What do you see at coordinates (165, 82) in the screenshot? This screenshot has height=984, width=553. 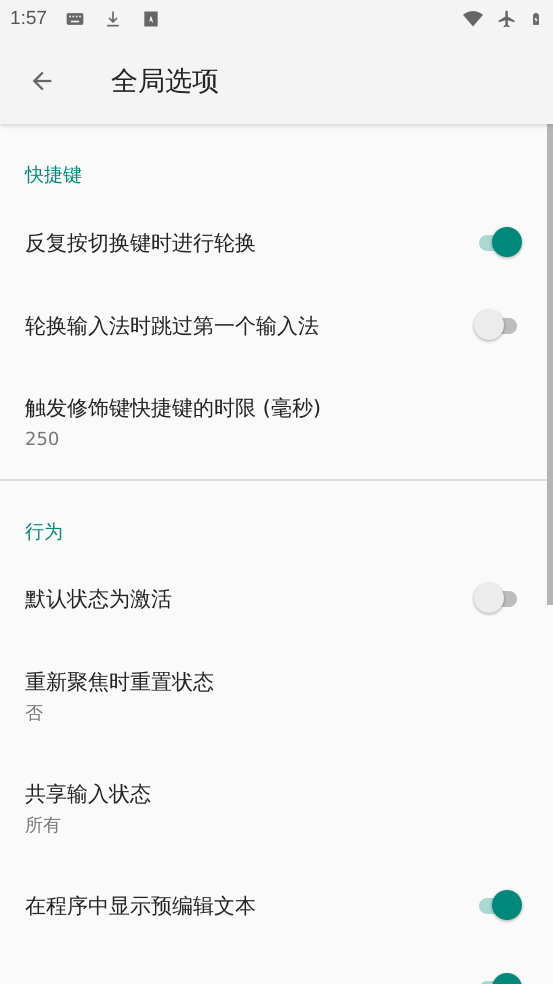 I see `page-title: 全局选项` at bounding box center [165, 82].